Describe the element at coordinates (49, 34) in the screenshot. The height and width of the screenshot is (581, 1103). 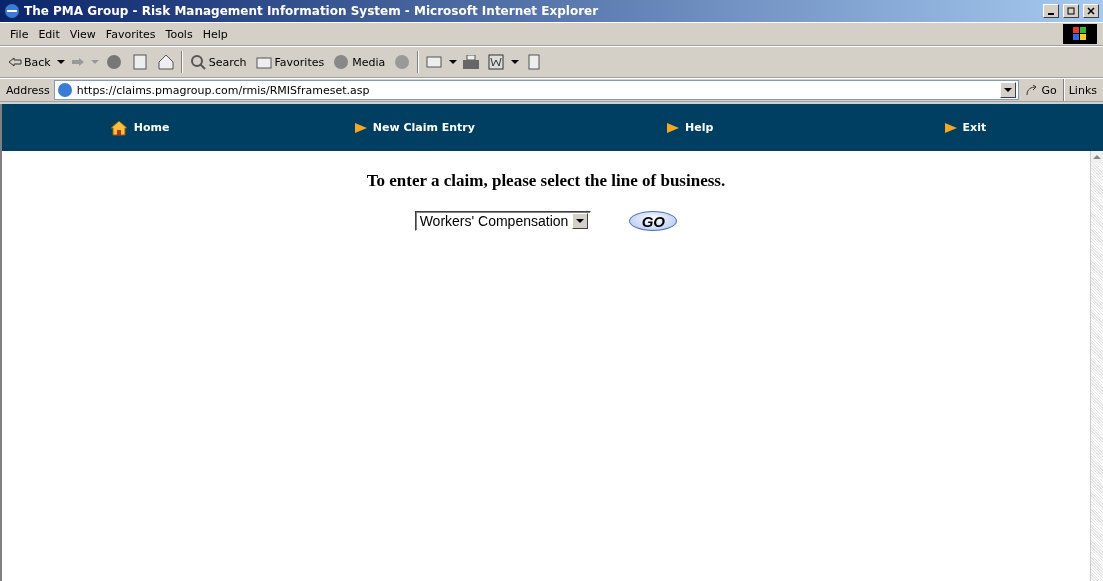
I see `menu-item: Edit` at that location.